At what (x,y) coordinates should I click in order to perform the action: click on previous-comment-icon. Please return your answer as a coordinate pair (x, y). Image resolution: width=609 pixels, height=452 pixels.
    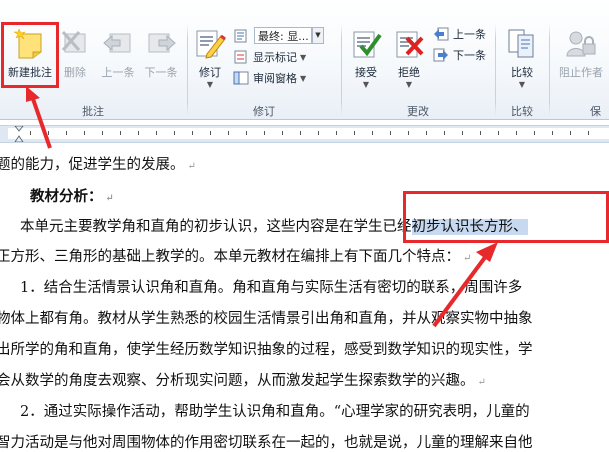
    Looking at the image, I should click on (117, 43).